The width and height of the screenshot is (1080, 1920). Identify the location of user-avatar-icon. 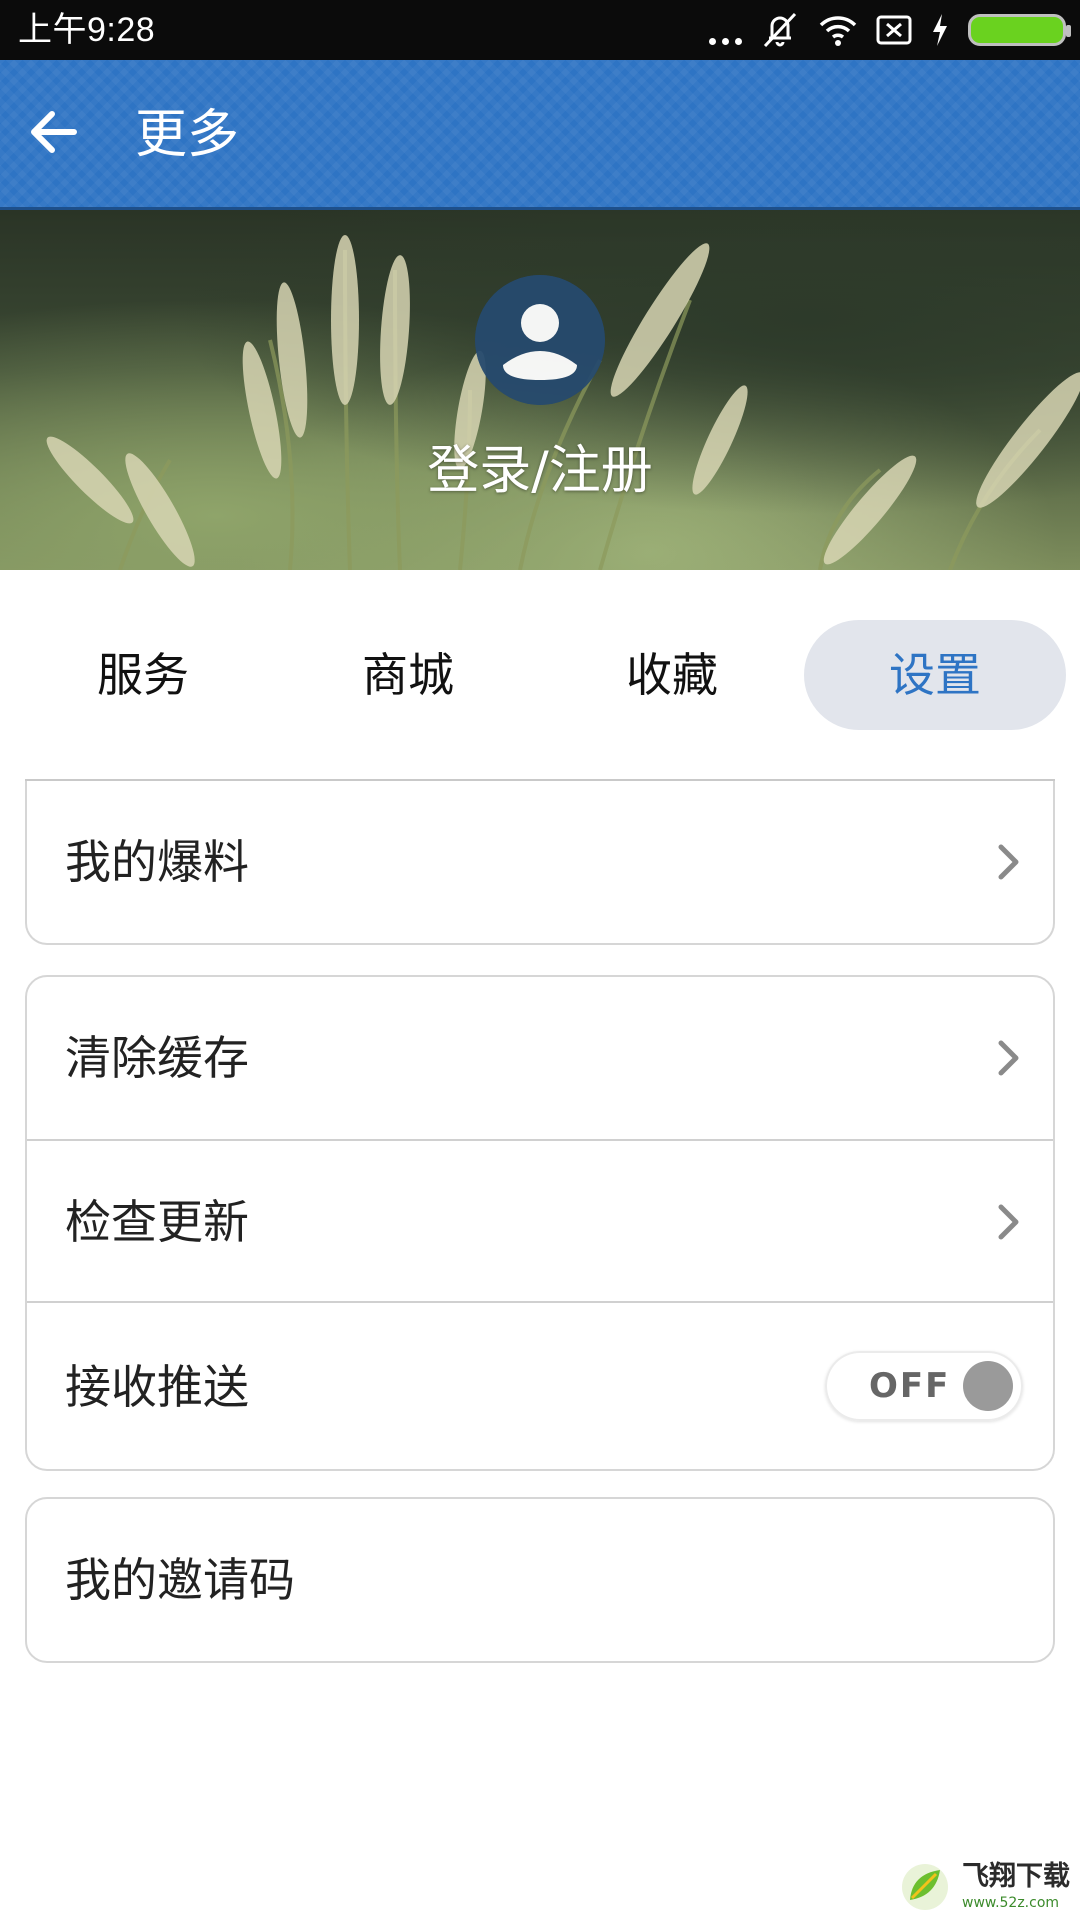
(540, 340).